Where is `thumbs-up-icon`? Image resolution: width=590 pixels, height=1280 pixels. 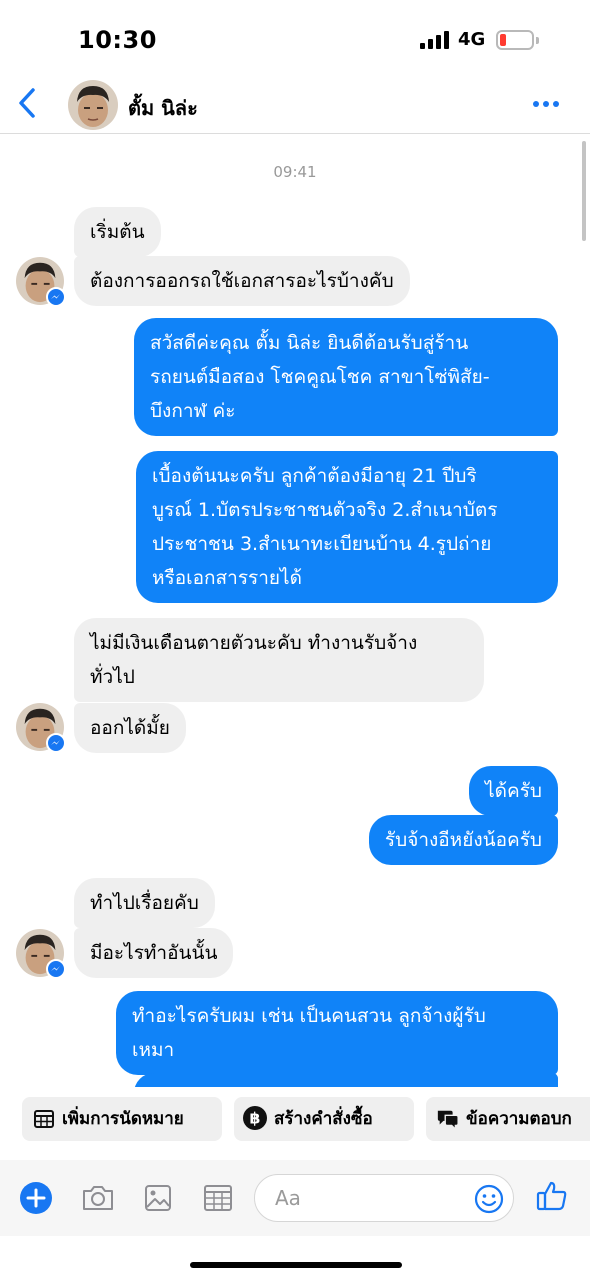
thumbs-up-icon is located at coordinates (551, 1196).